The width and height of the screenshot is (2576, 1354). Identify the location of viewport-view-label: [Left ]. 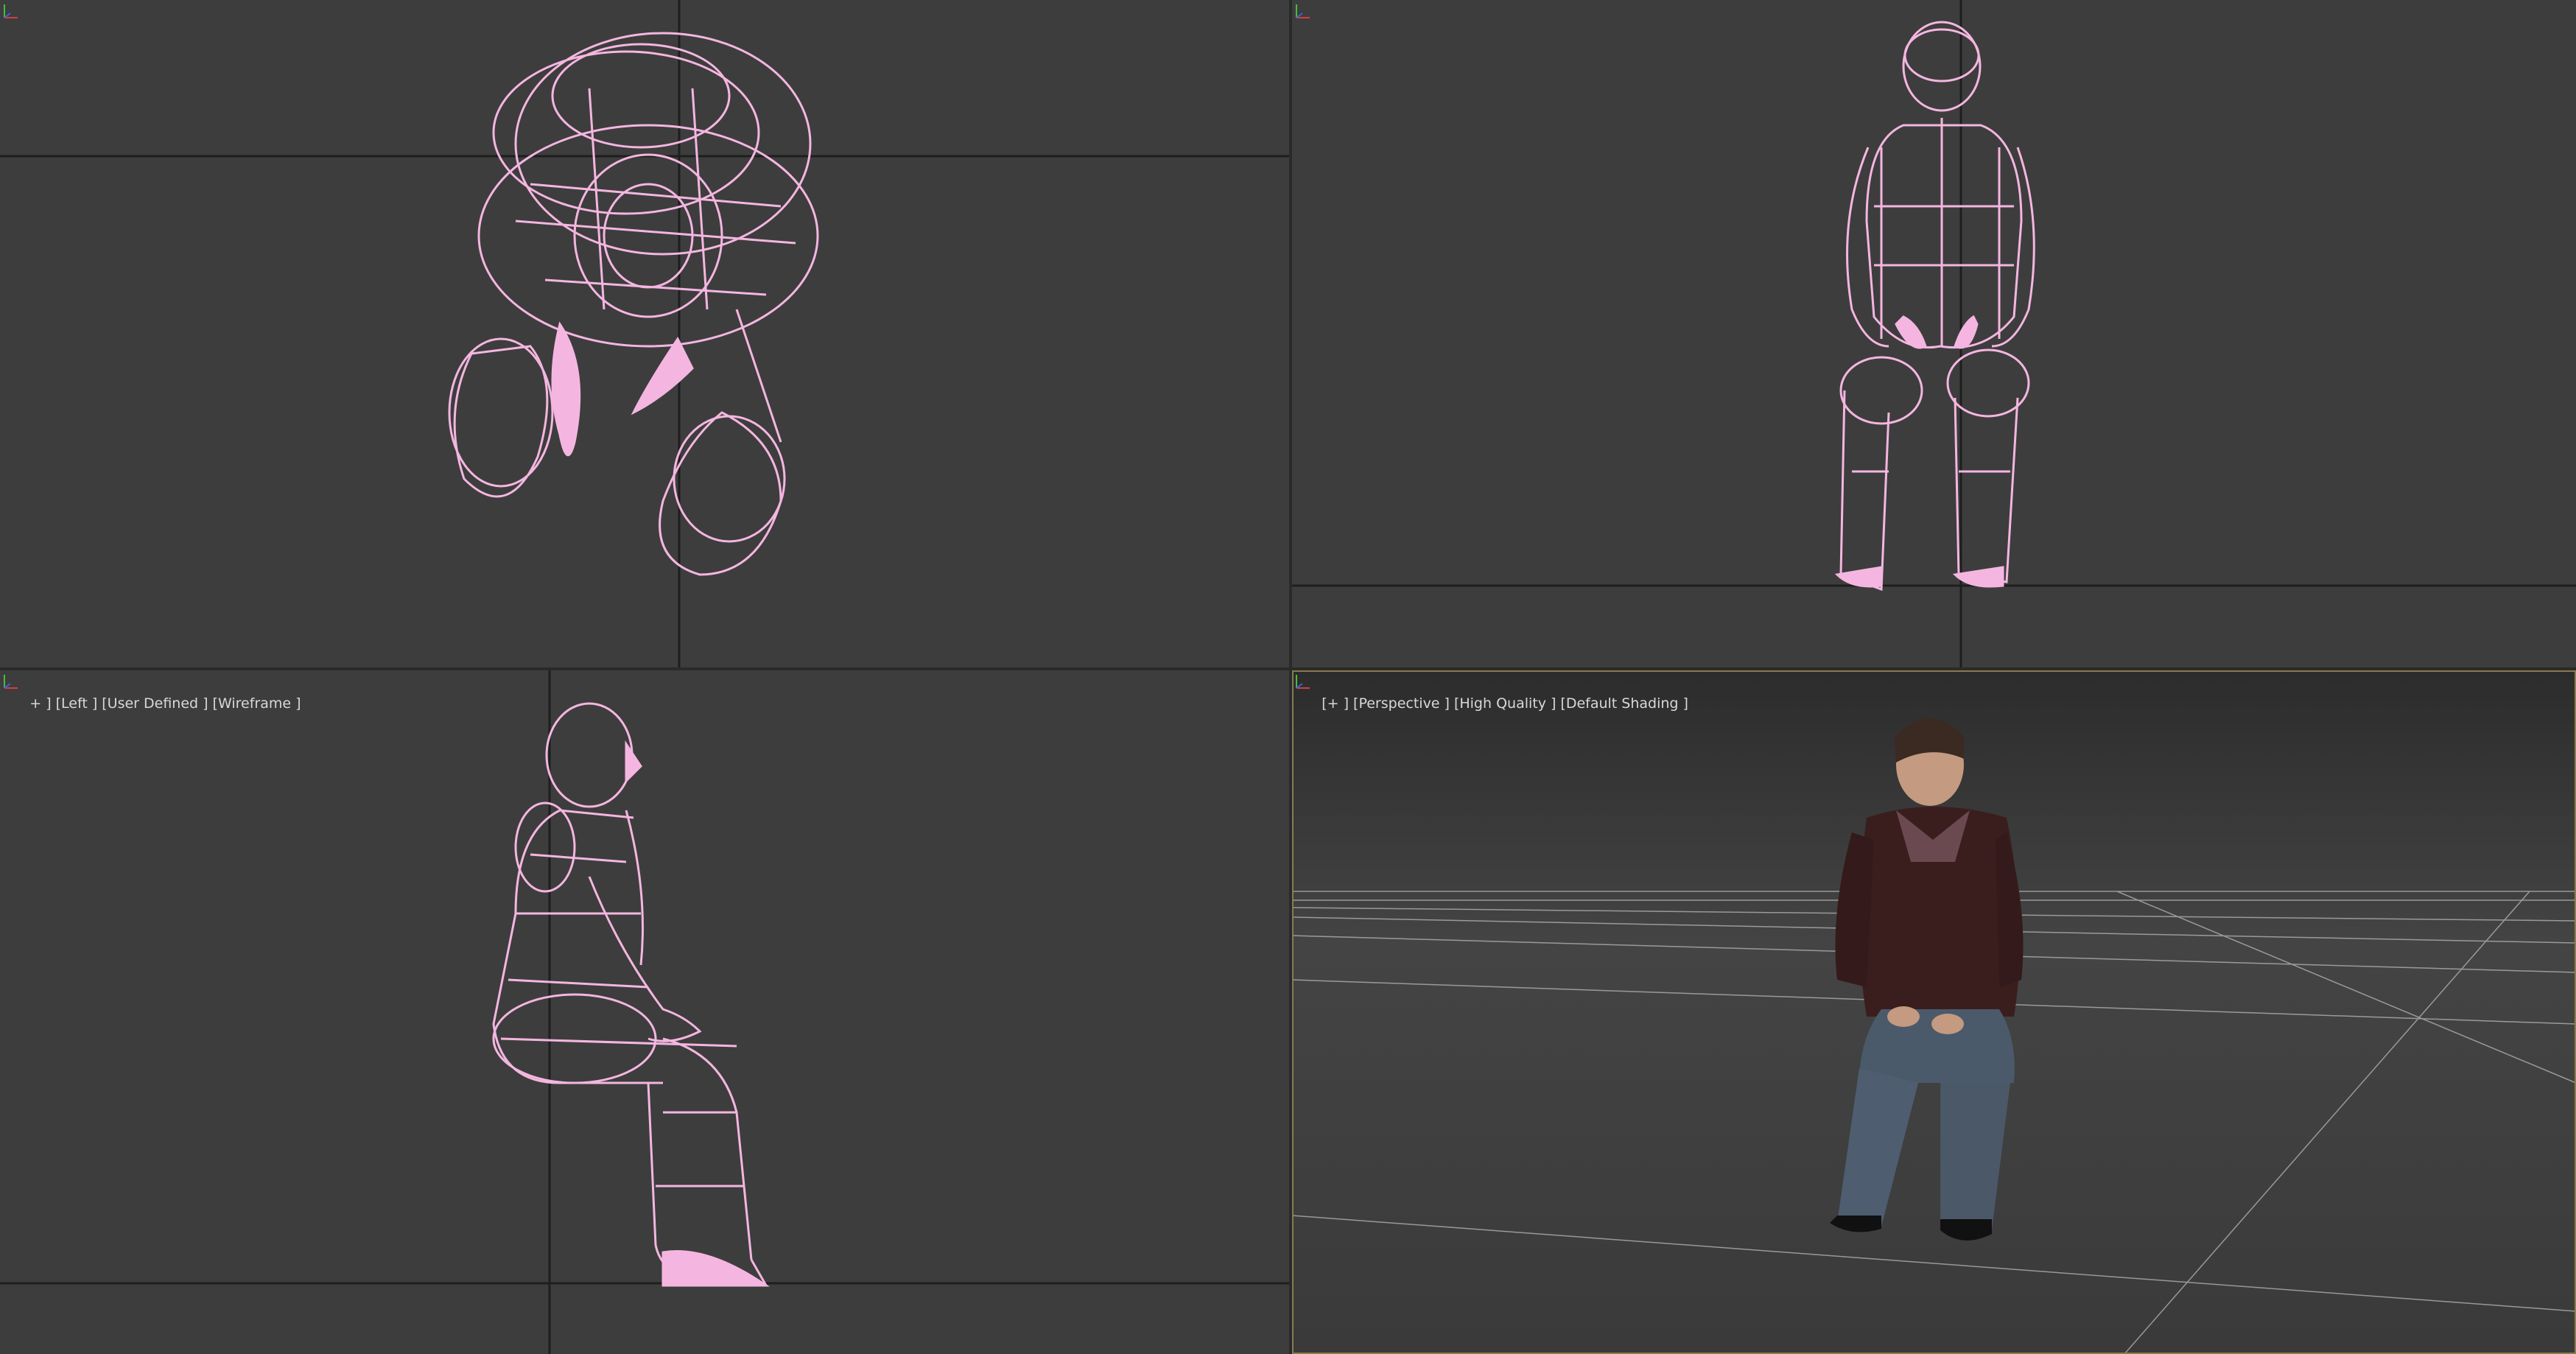
(77, 703).